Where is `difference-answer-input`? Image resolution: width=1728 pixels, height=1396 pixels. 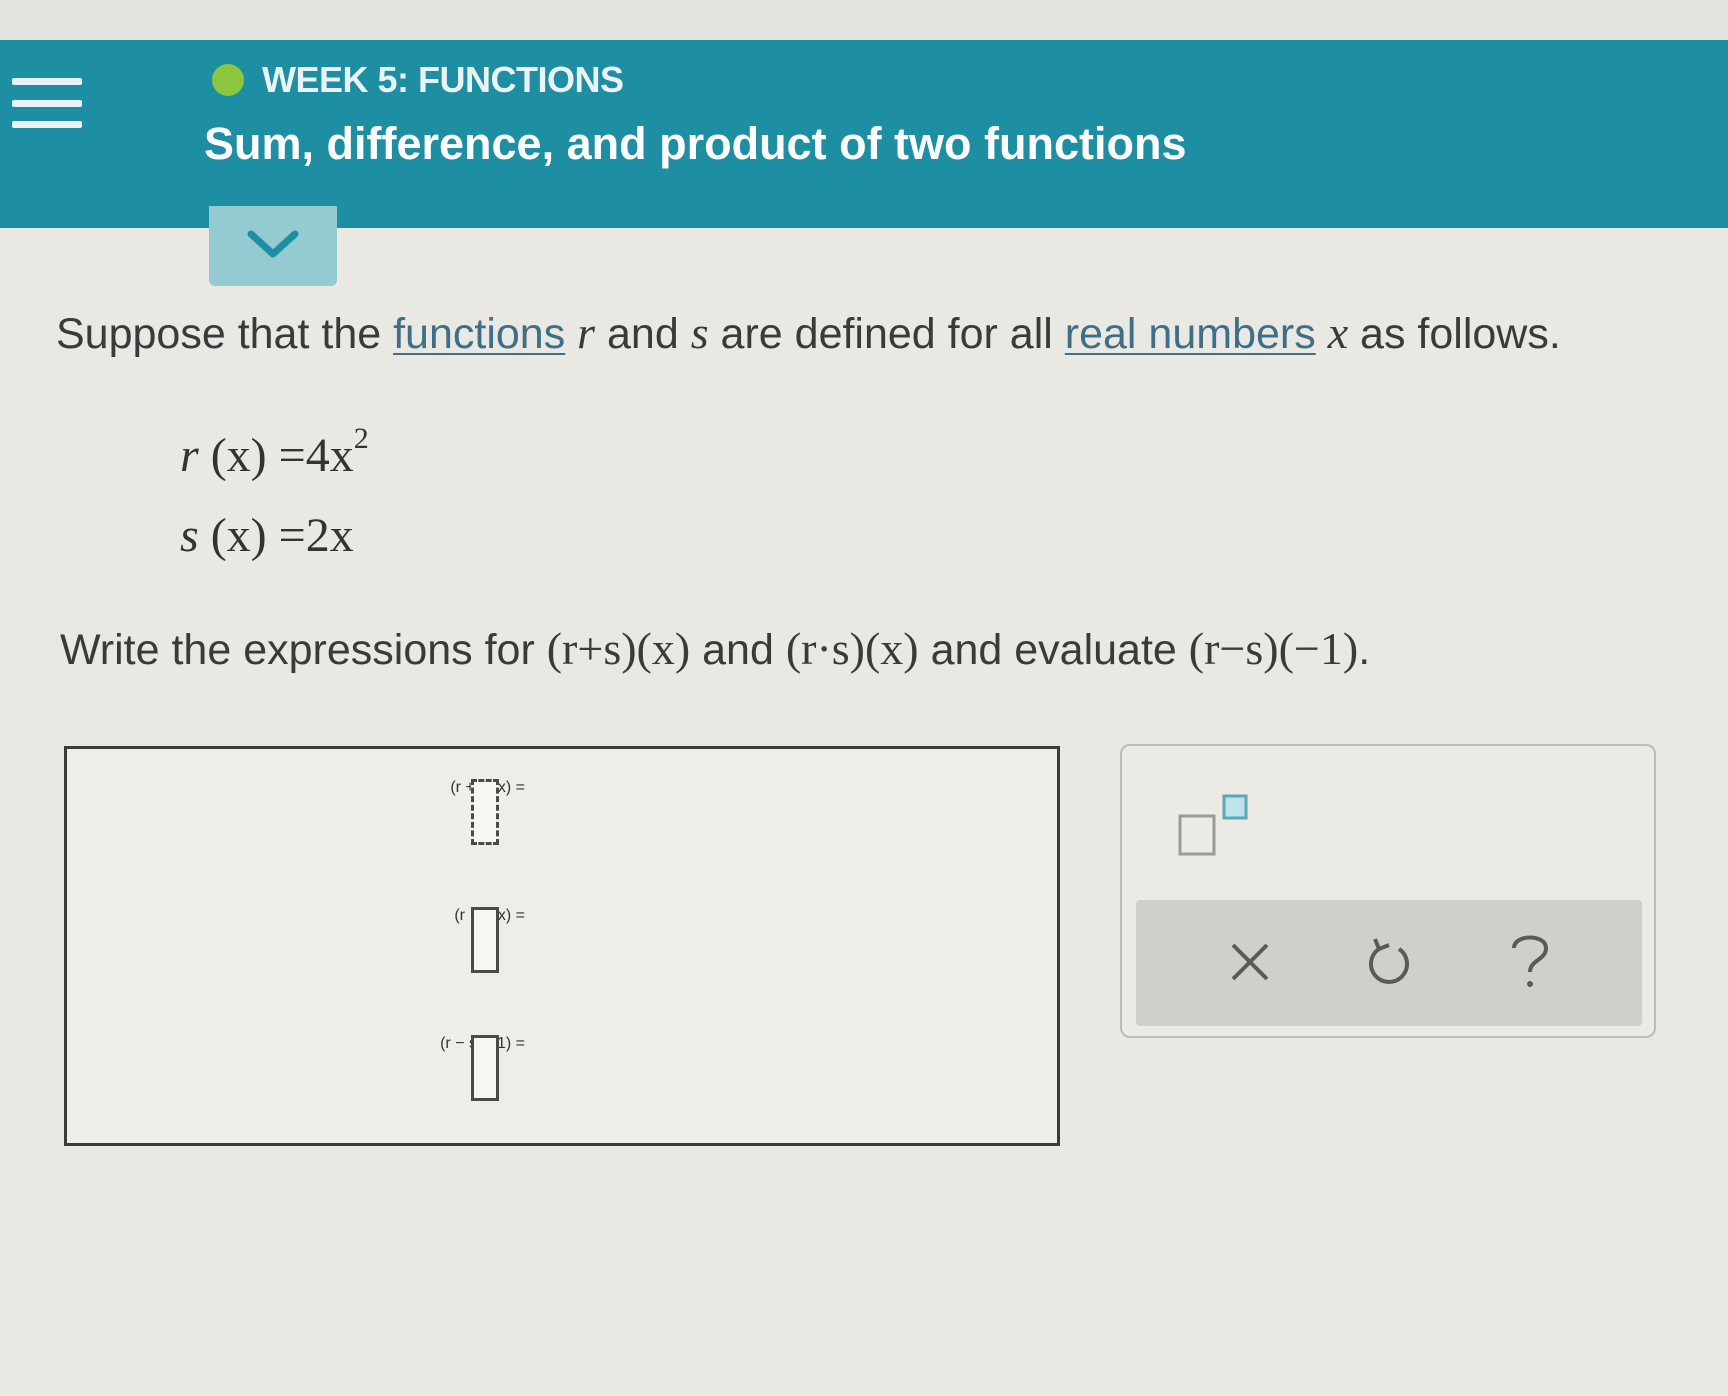
difference-answer-input is located at coordinates (485, 1068).